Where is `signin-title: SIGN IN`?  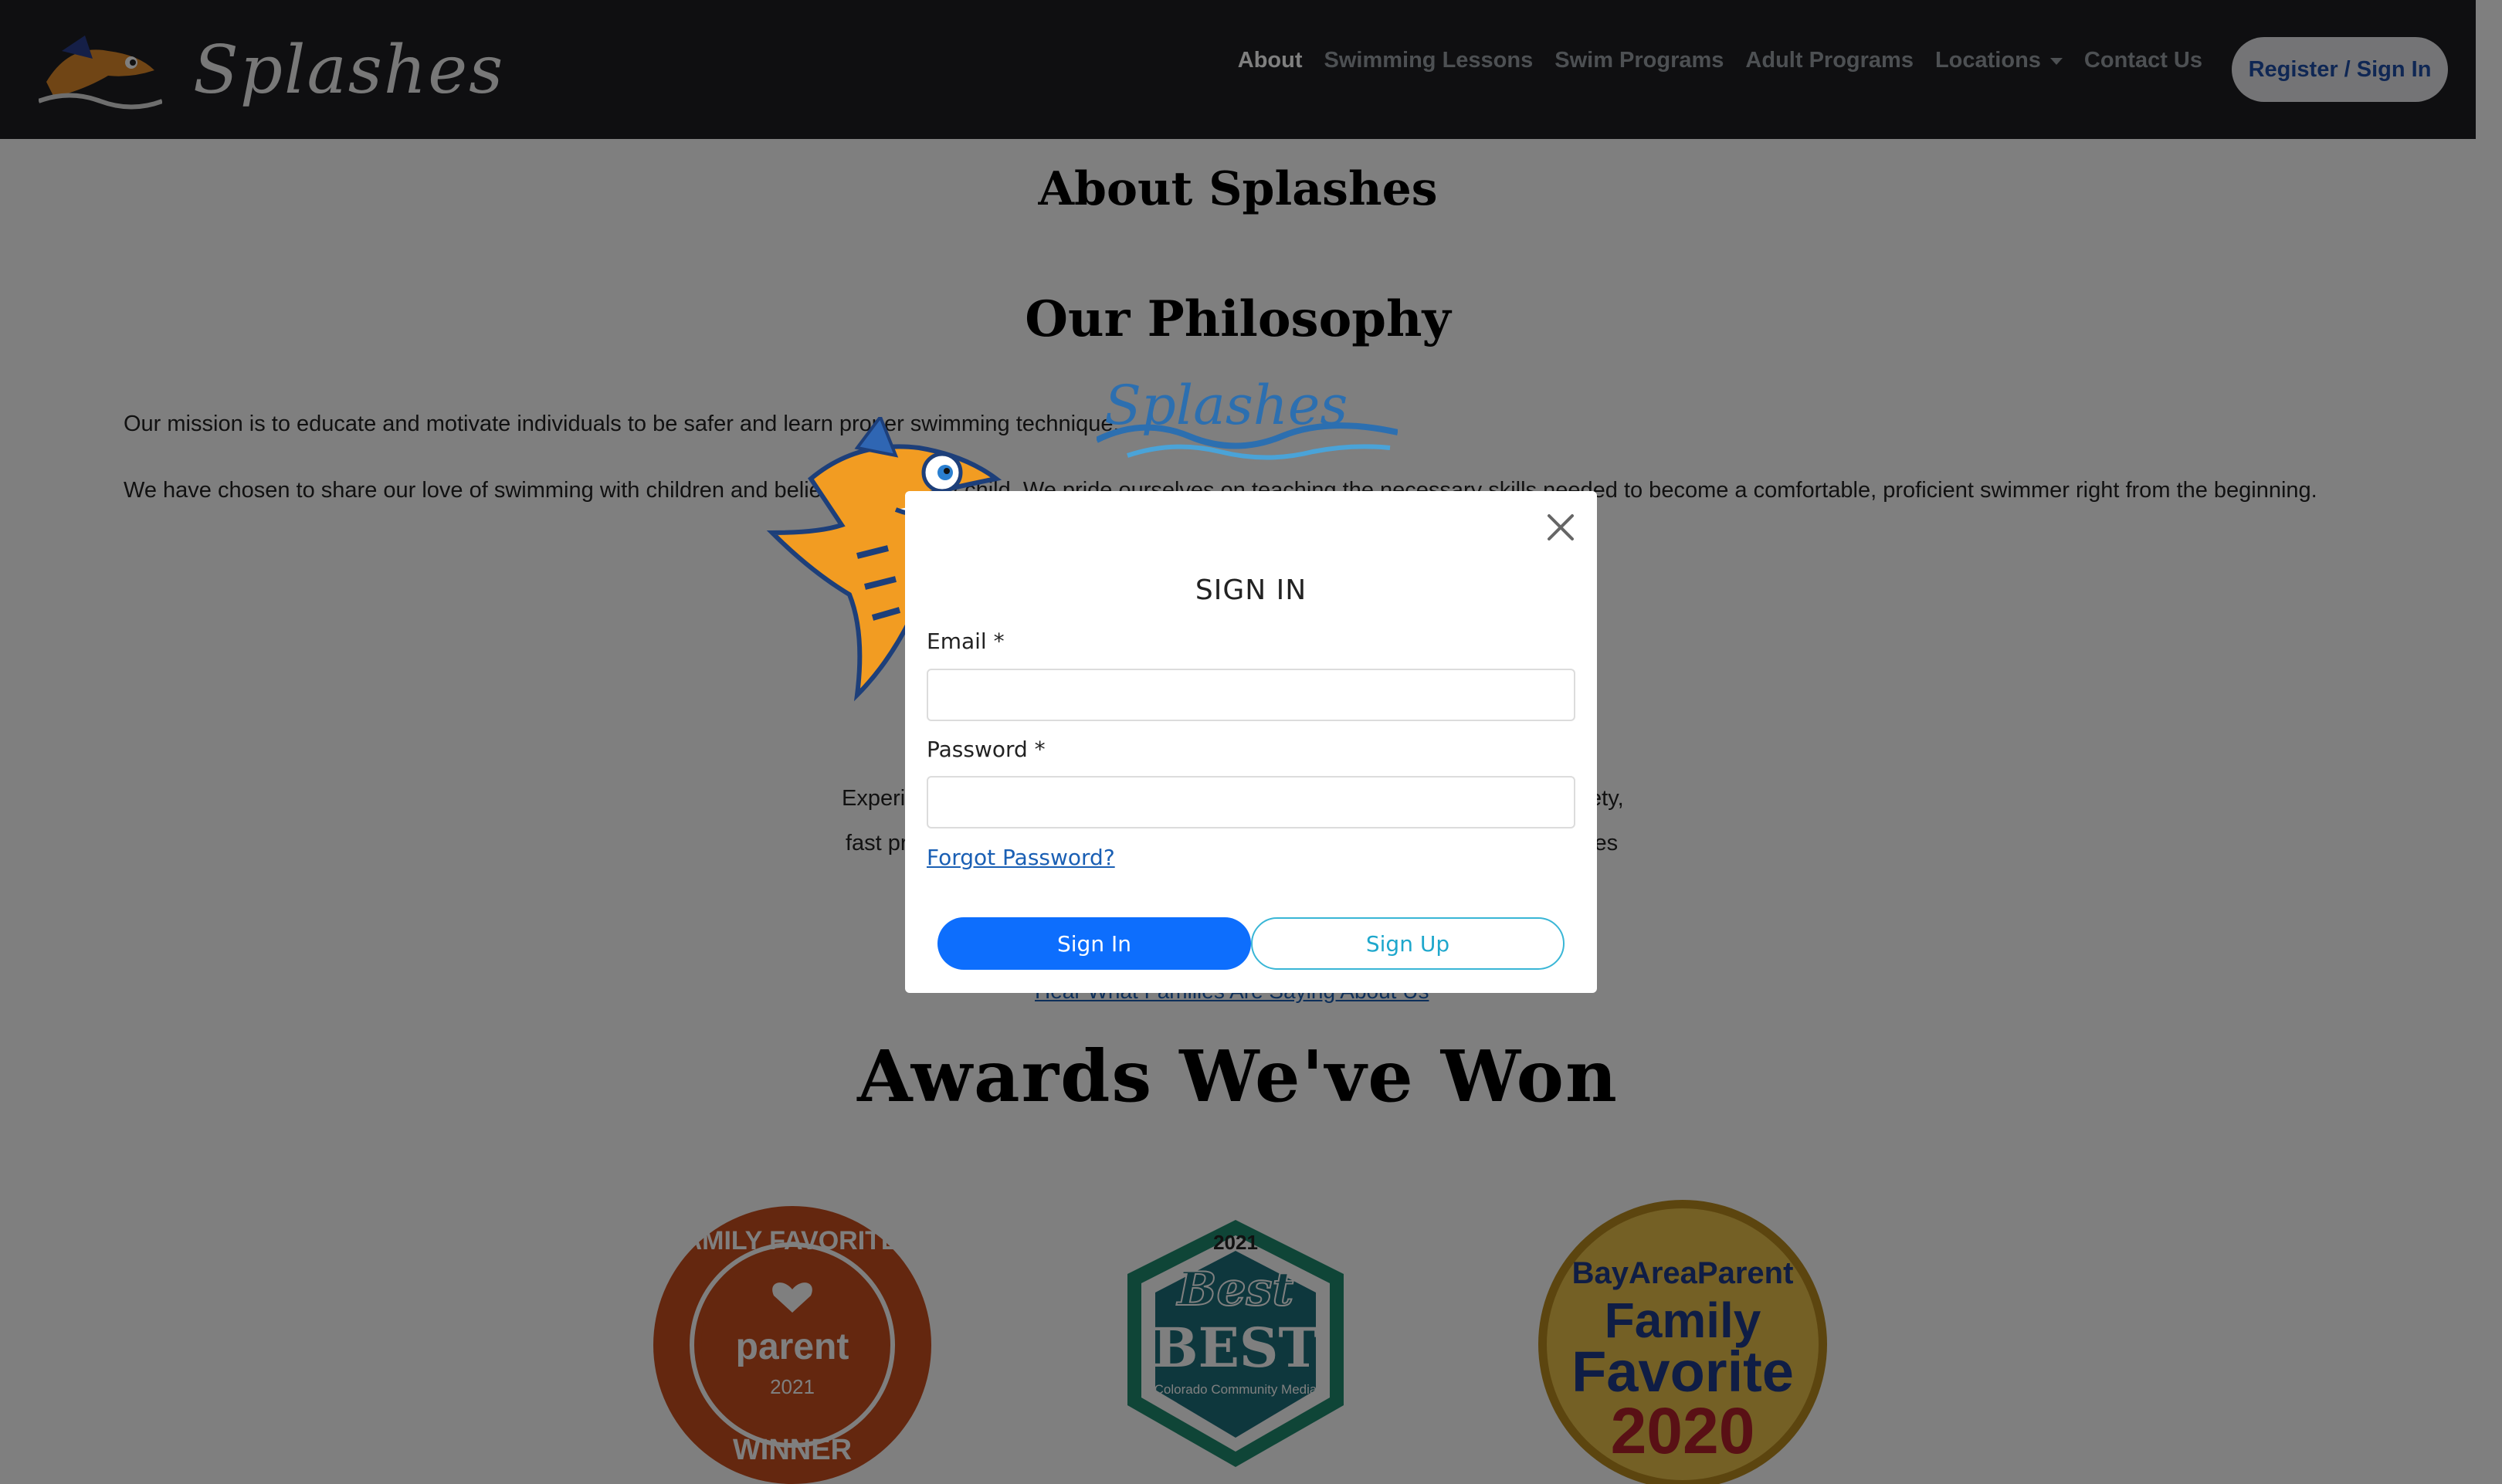 signin-title: SIGN IN is located at coordinates (1251, 590).